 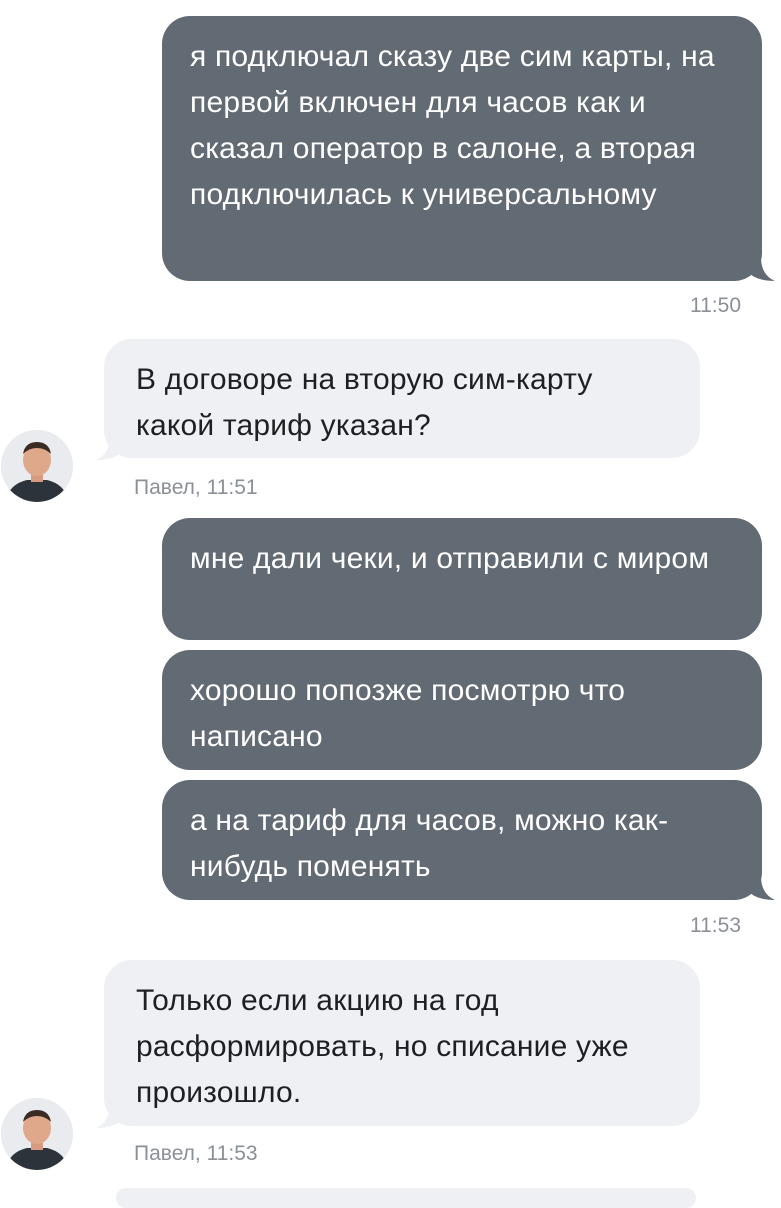 What do you see at coordinates (715, 925) in the screenshot?
I see `message-timestamp: 11:53` at bounding box center [715, 925].